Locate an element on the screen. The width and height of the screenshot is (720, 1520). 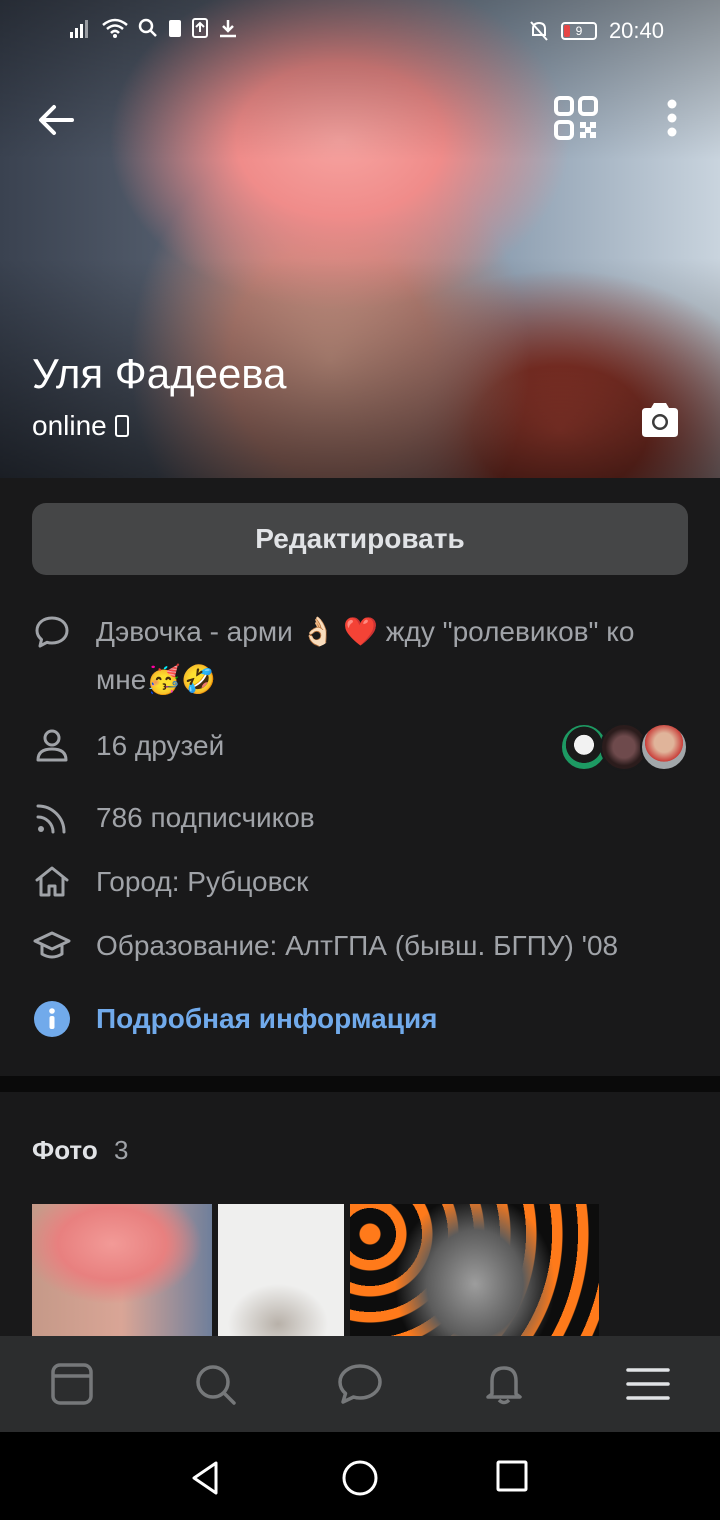
online-status: online is located at coordinates (80, 426).